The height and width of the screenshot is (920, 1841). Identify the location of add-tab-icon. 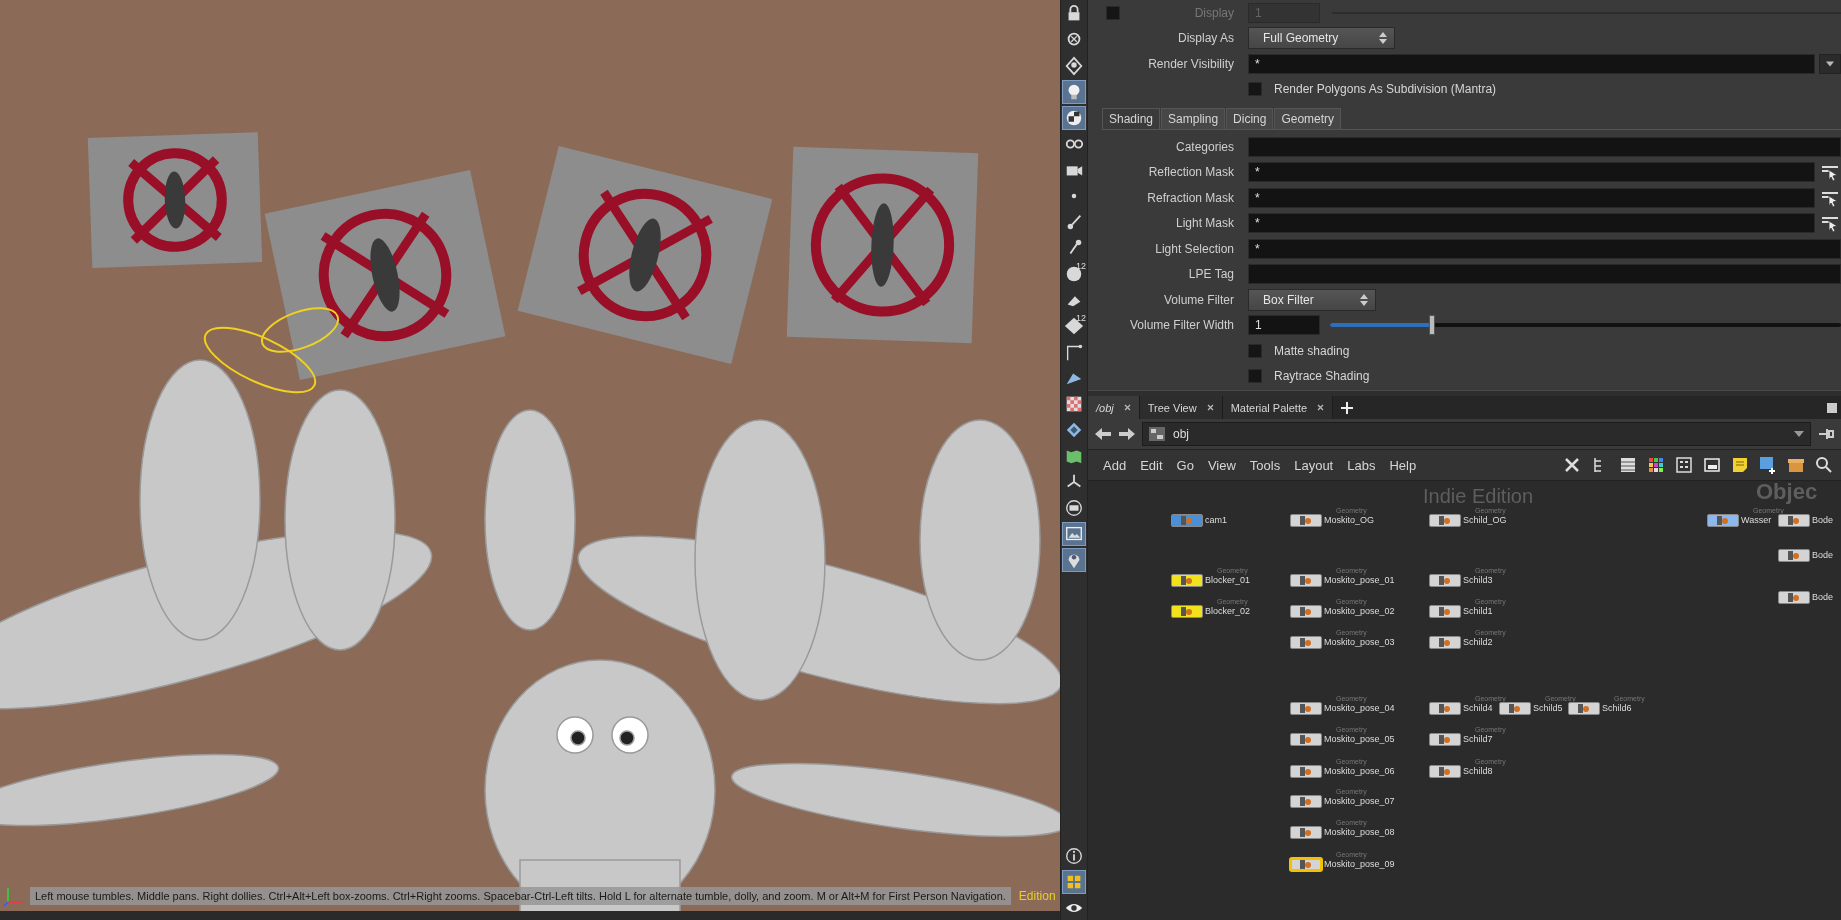
(1347, 407).